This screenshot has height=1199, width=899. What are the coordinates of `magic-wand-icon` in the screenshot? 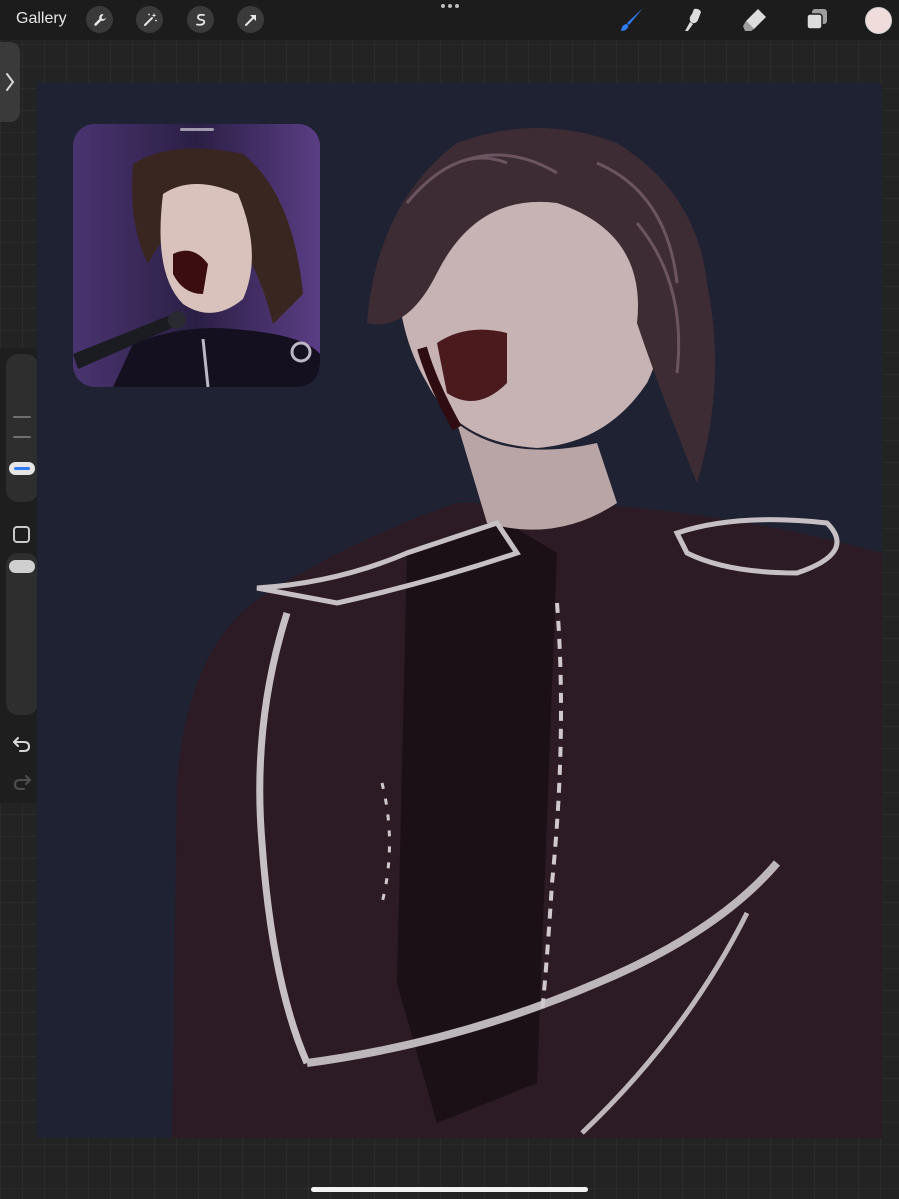 It's located at (150, 19).